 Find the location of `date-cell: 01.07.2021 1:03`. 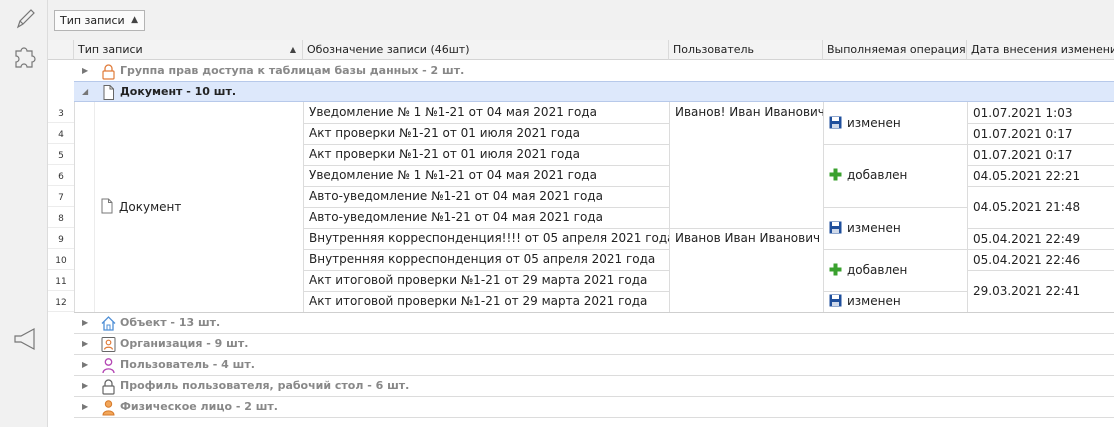

date-cell: 01.07.2021 1:03 is located at coordinates (1040, 113).